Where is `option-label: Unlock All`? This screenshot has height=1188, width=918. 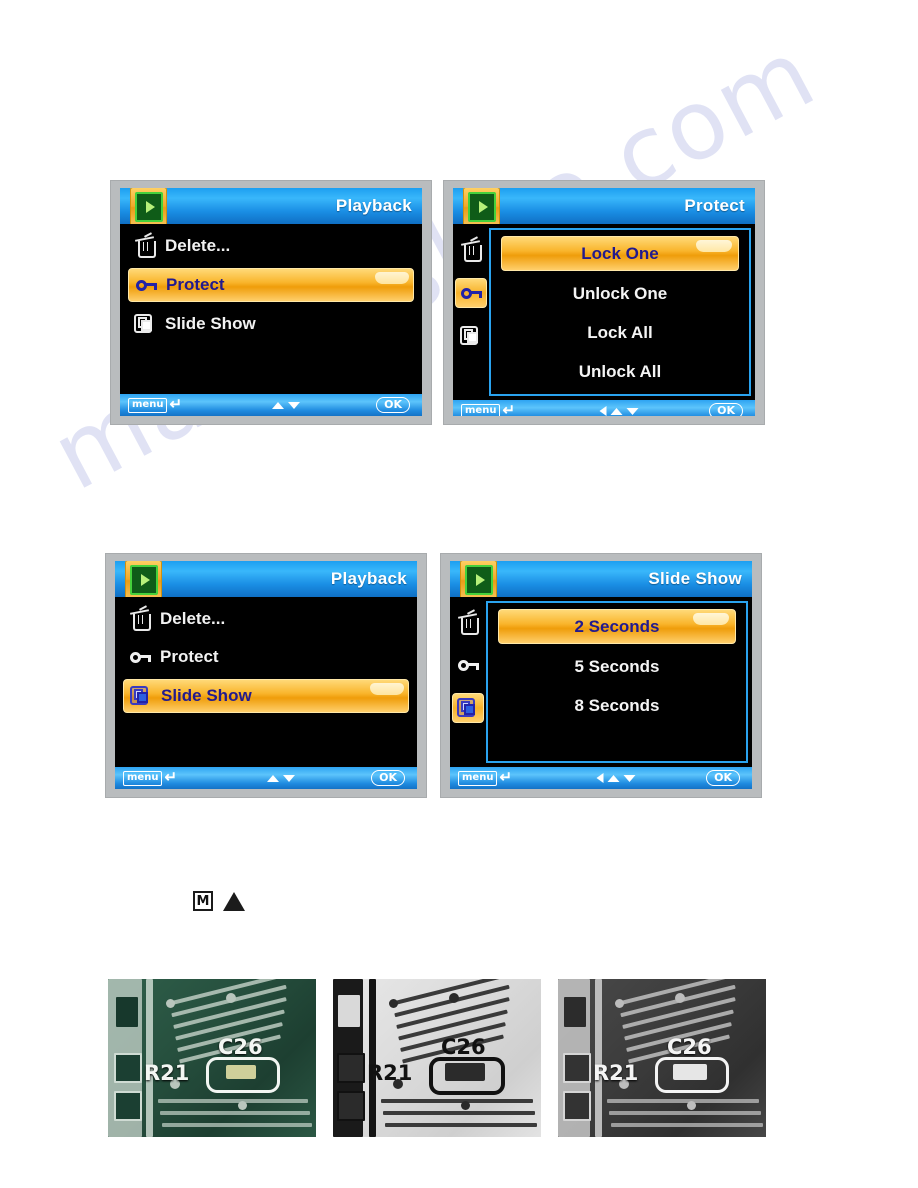 option-label: Unlock All is located at coordinates (620, 371).